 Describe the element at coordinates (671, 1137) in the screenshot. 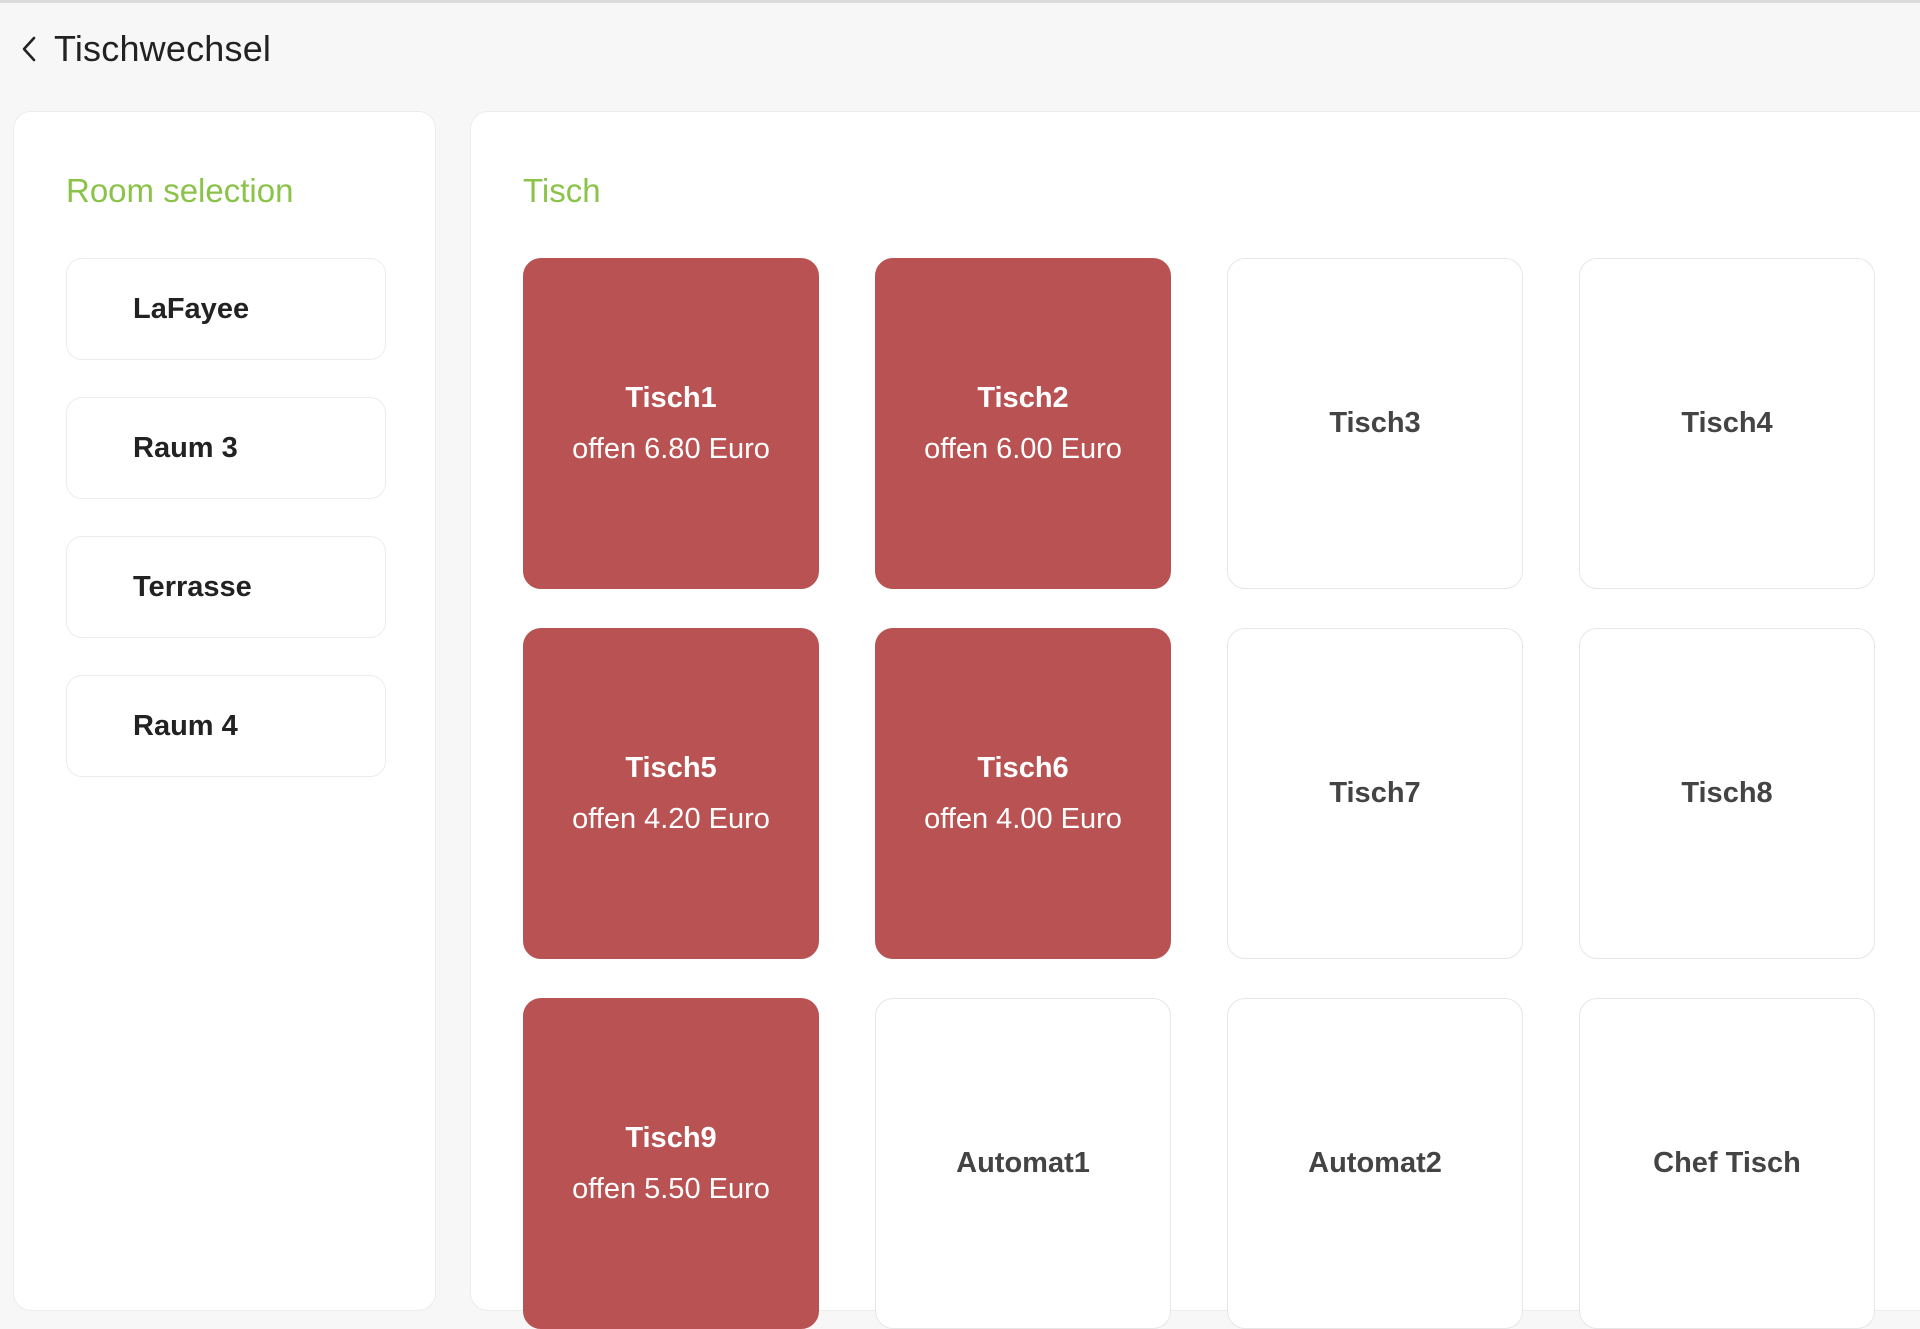

I see `table-name: Tisch9` at that location.